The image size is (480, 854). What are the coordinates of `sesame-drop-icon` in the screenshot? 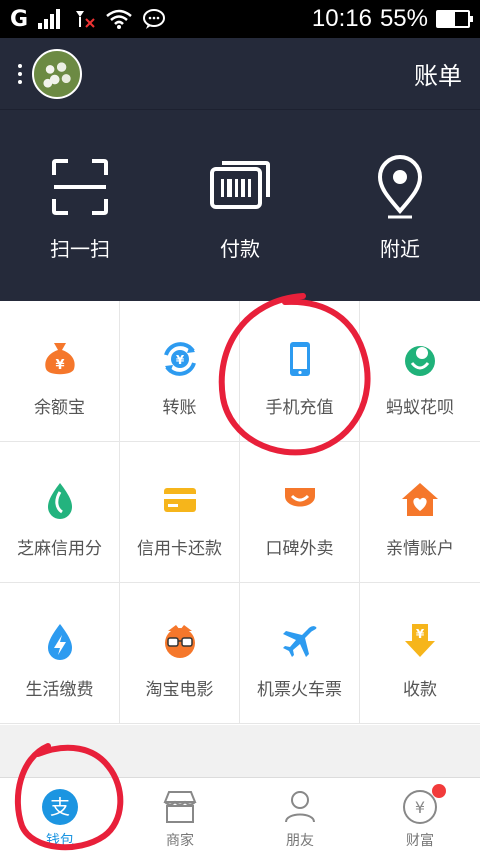 It's located at (59, 501).